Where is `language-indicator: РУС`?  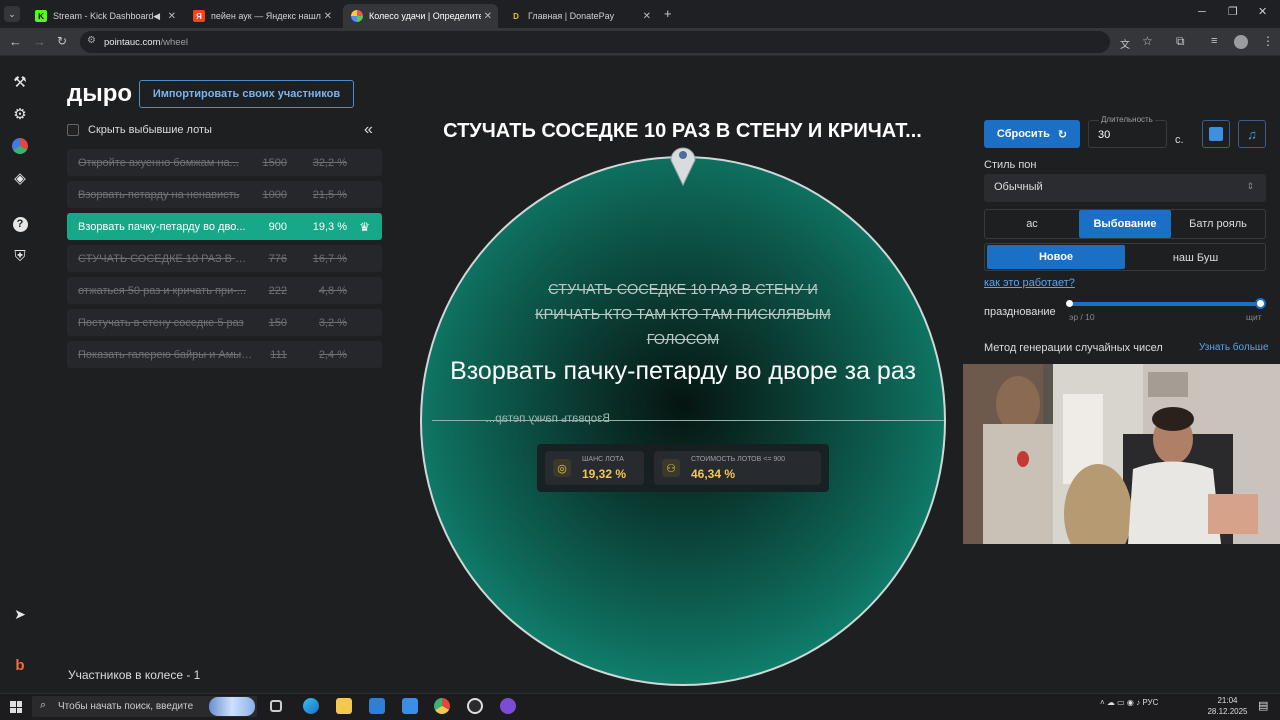
language-indicator: РУС is located at coordinates (1150, 702).